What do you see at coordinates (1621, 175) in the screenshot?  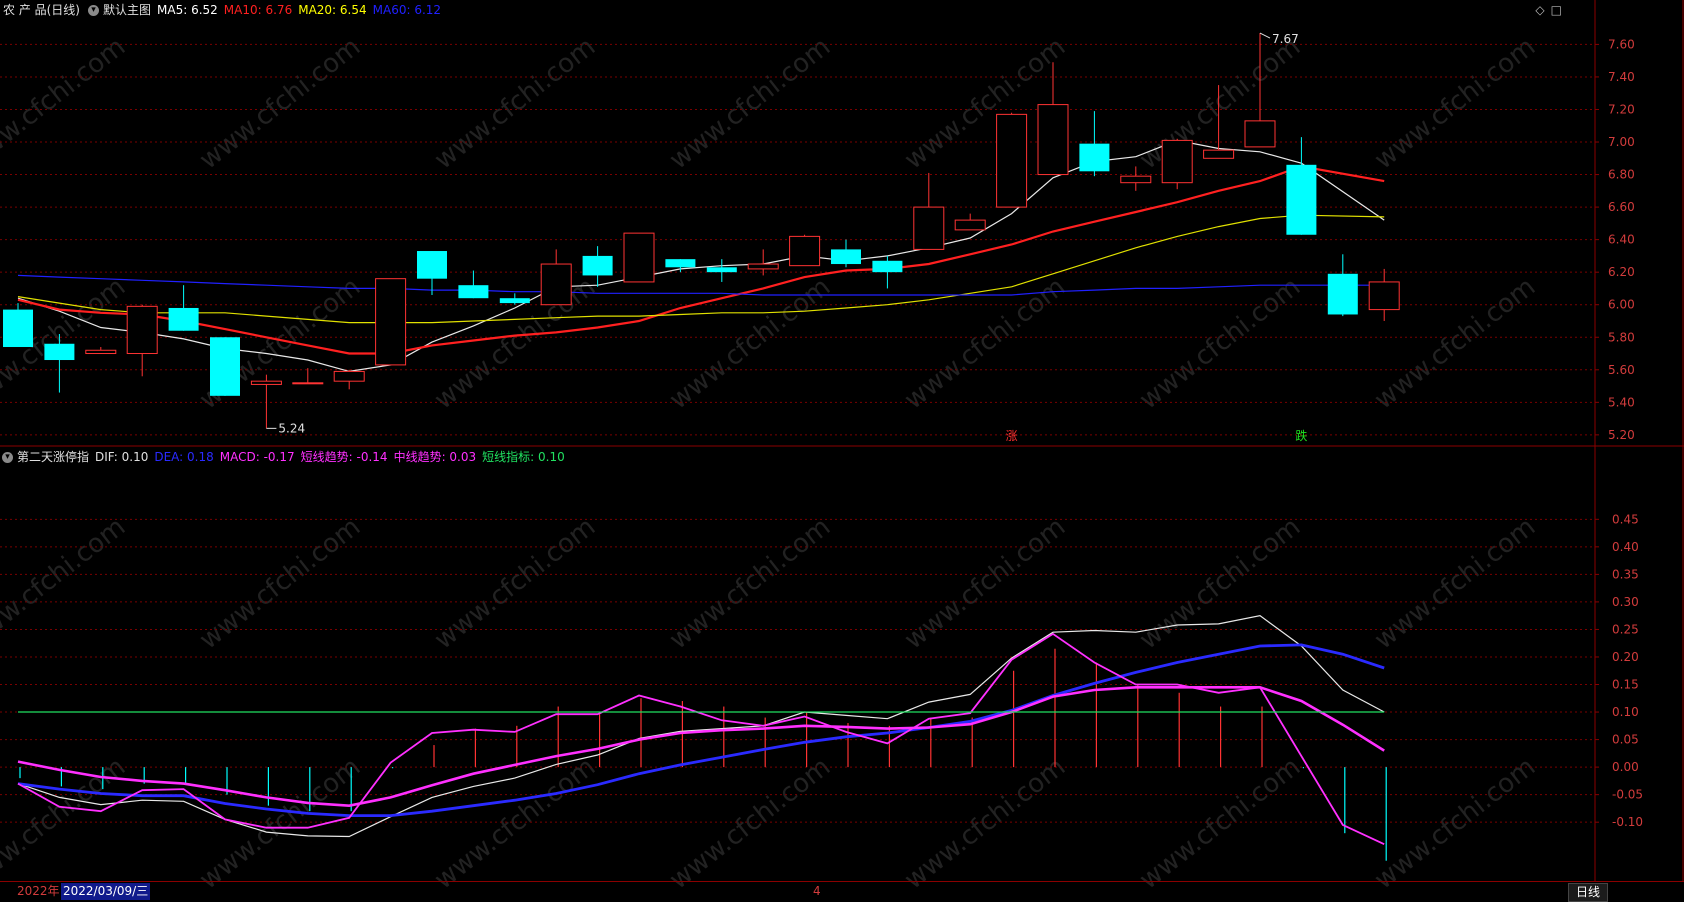 I see `y-tick-label: 6.80` at bounding box center [1621, 175].